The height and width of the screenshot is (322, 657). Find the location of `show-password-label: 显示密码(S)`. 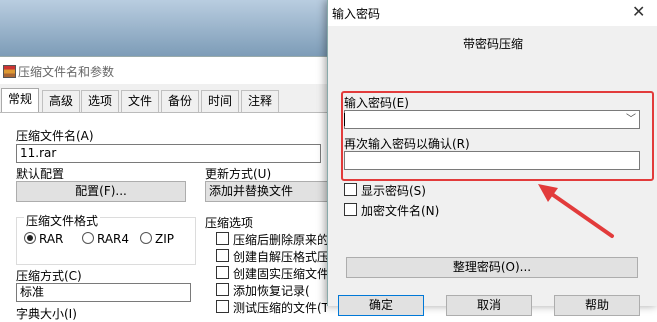

show-password-label: 显示密码(S) is located at coordinates (393, 191).